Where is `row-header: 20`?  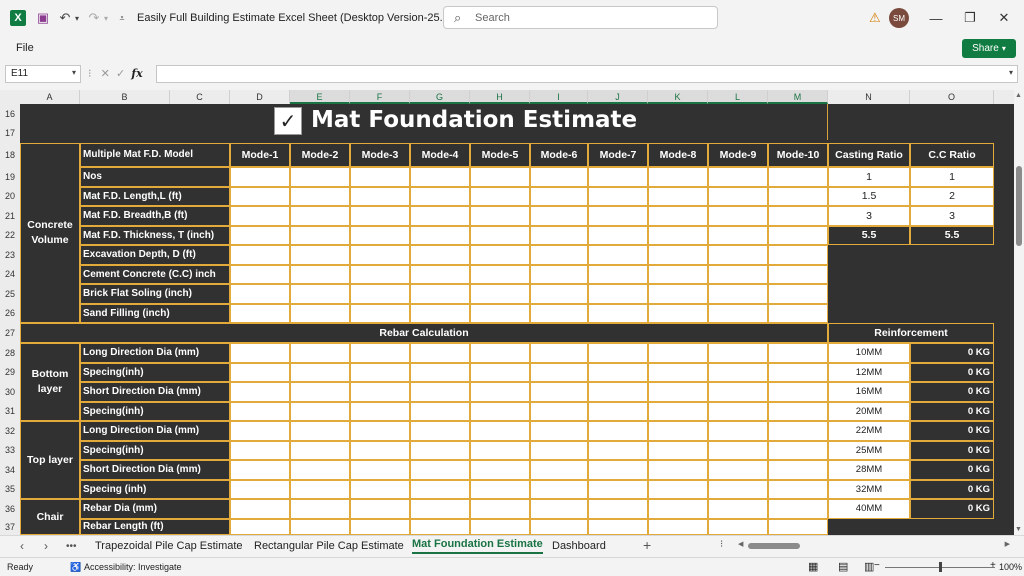
row-header: 20 is located at coordinates (10, 196).